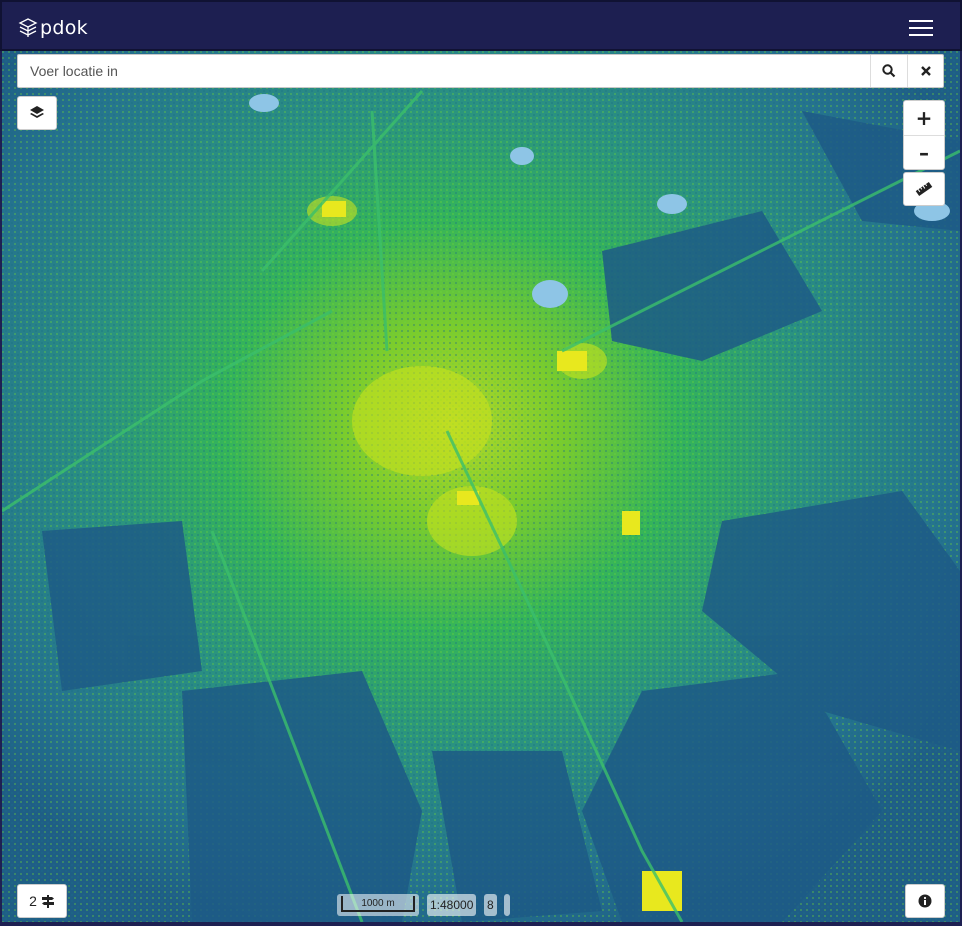  Describe the element at coordinates (64, 28) in the screenshot. I see `logo-text: pdok` at that location.